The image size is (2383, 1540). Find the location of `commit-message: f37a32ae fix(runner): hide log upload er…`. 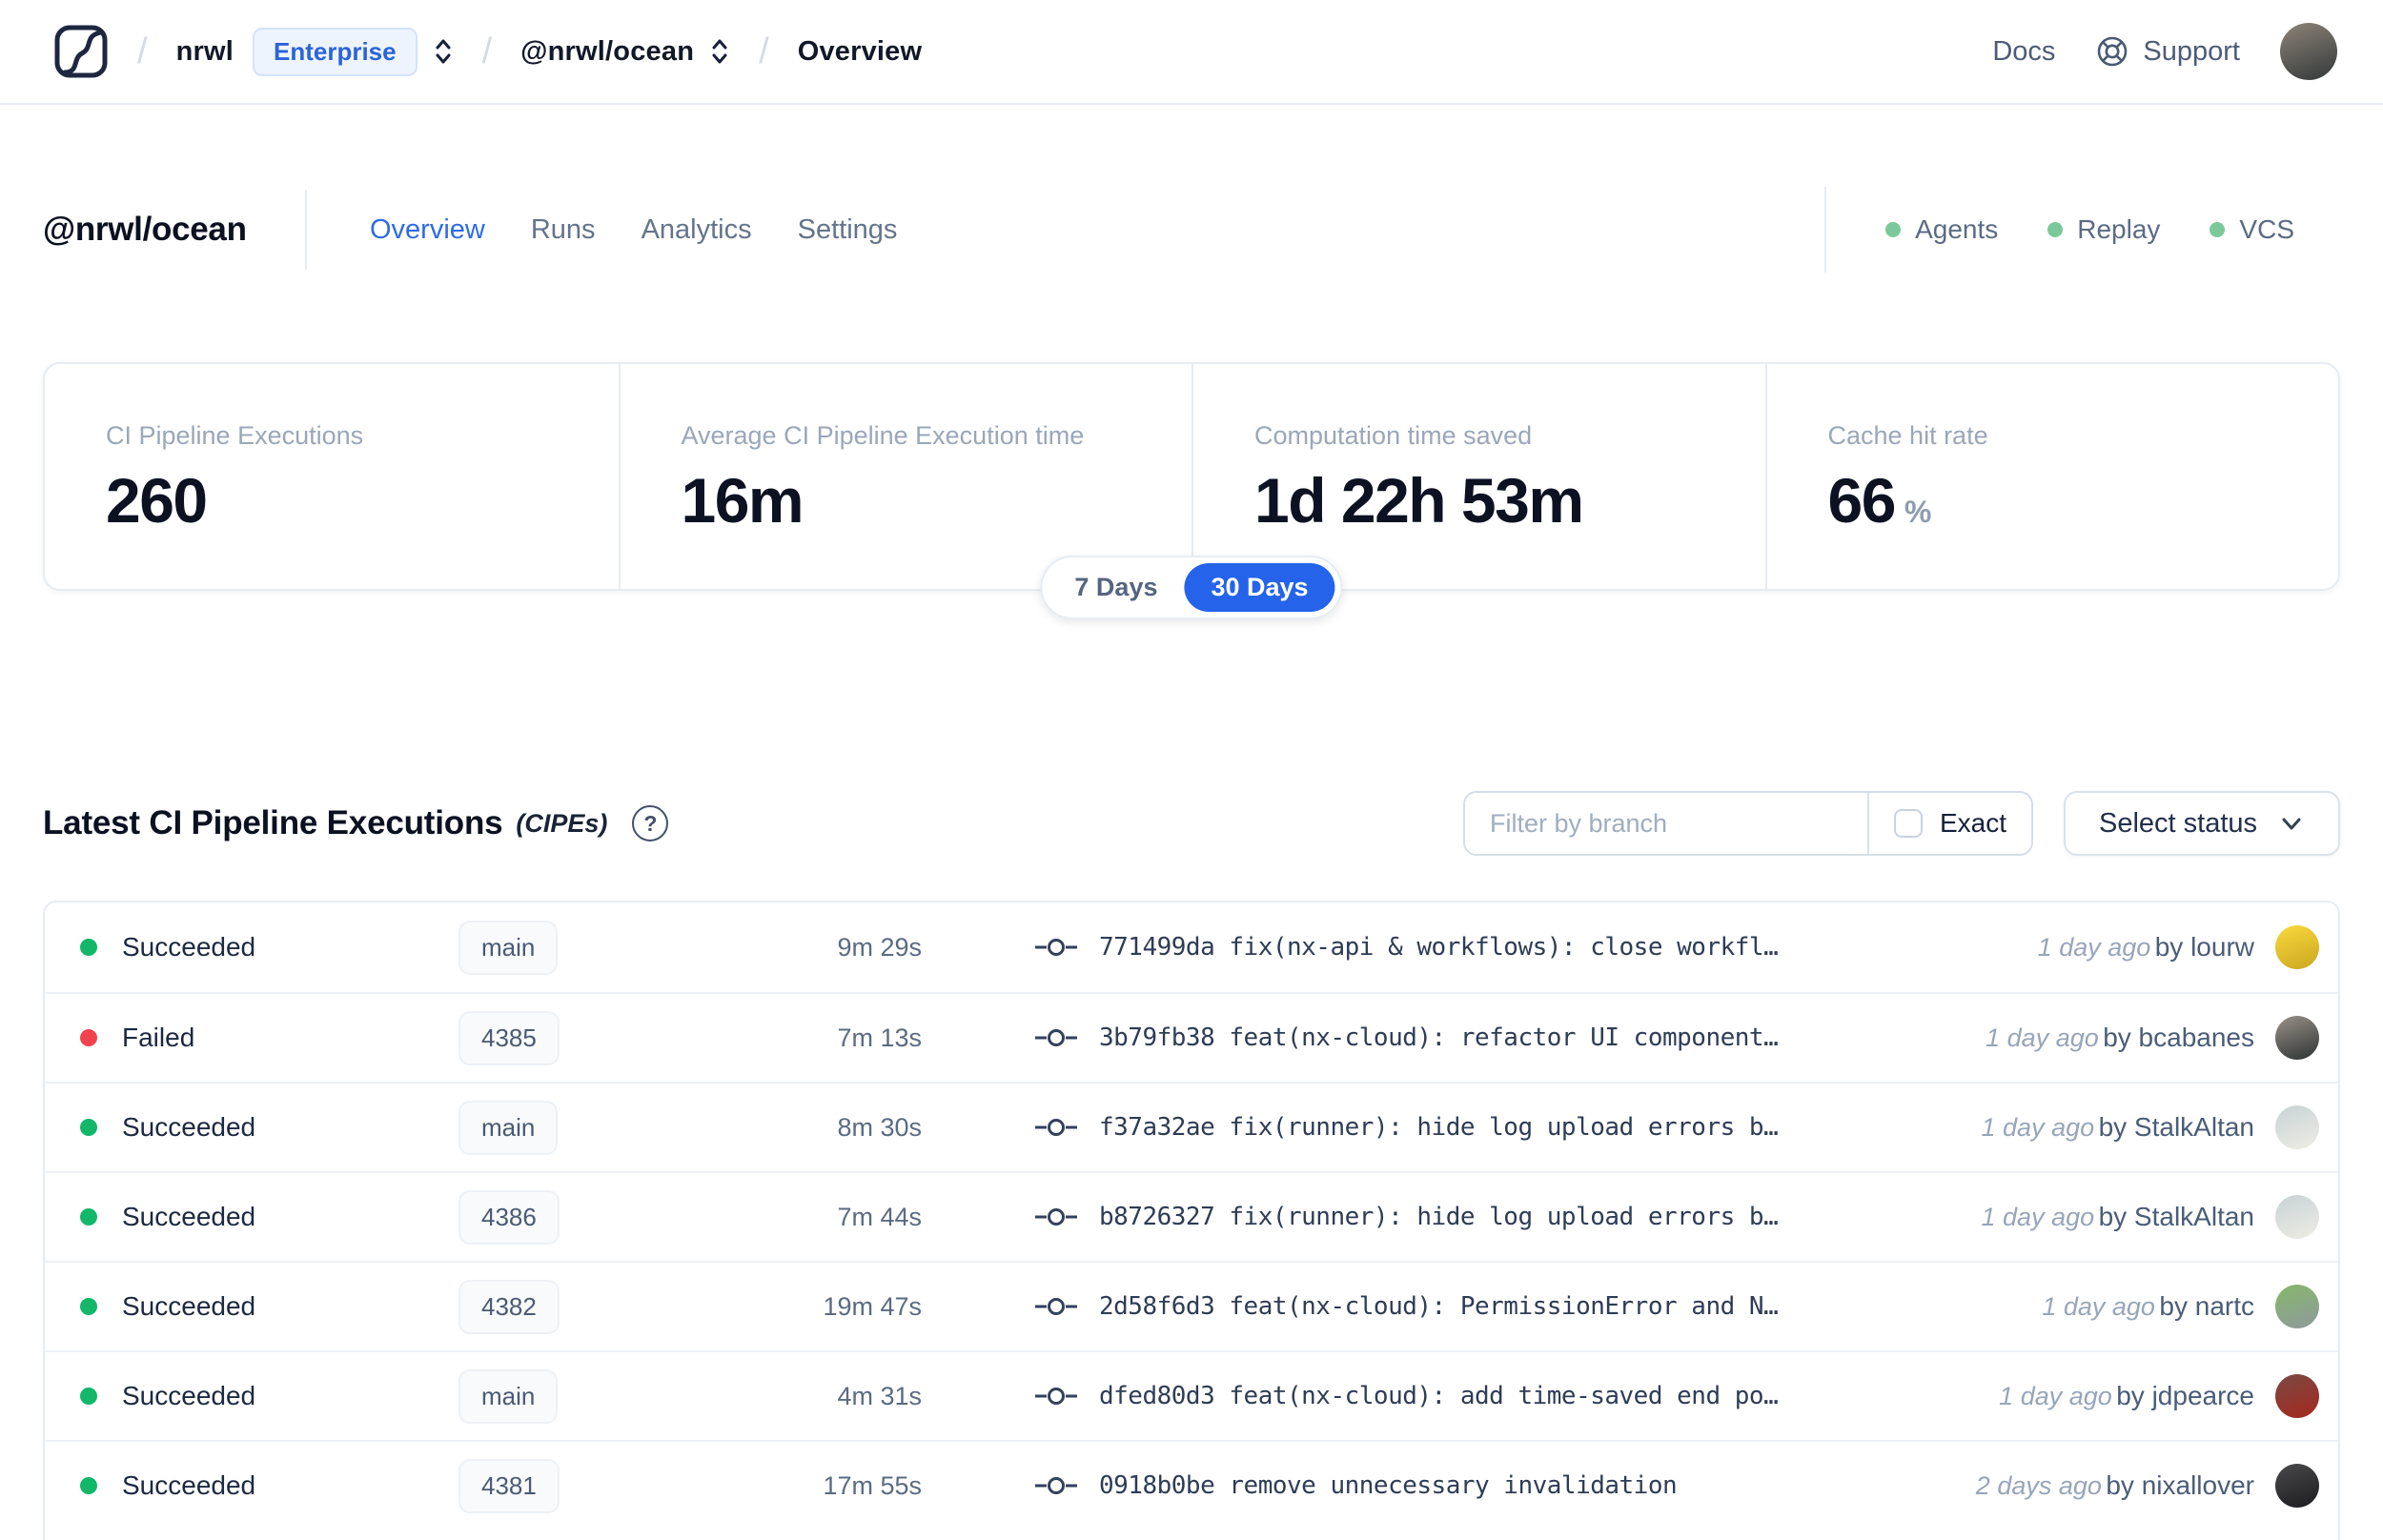

commit-message: f37a32ae fix(runner): hide log upload er… is located at coordinates (1439, 1127).